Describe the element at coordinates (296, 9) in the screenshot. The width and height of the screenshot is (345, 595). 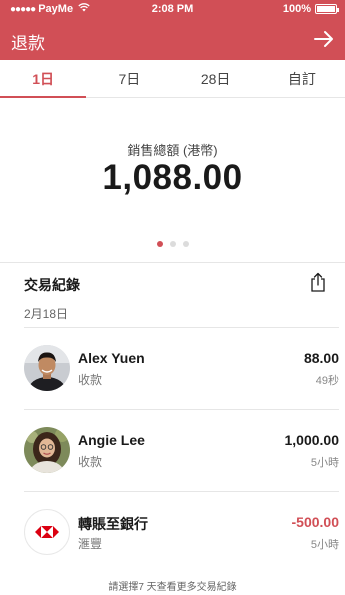
I see `battery-percent: 100%` at that location.